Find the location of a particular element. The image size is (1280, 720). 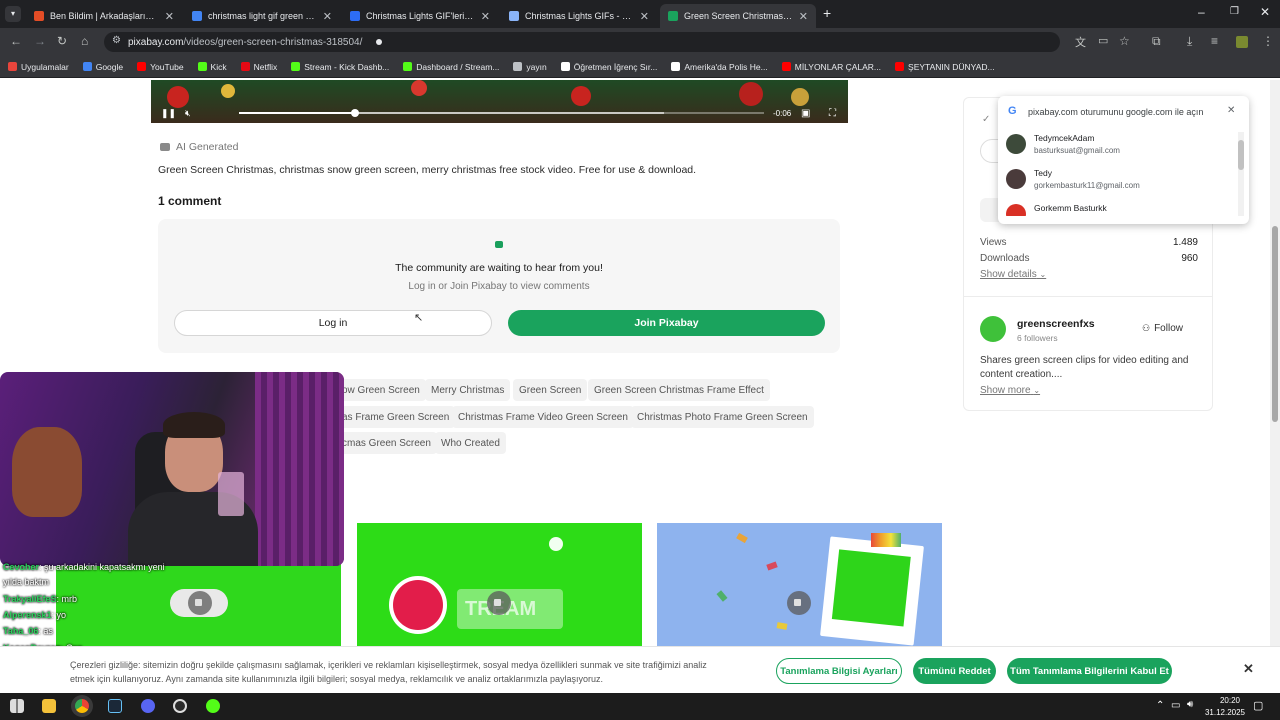

tag: Green Screen Christmas Frame Effect is located at coordinates (679, 390).